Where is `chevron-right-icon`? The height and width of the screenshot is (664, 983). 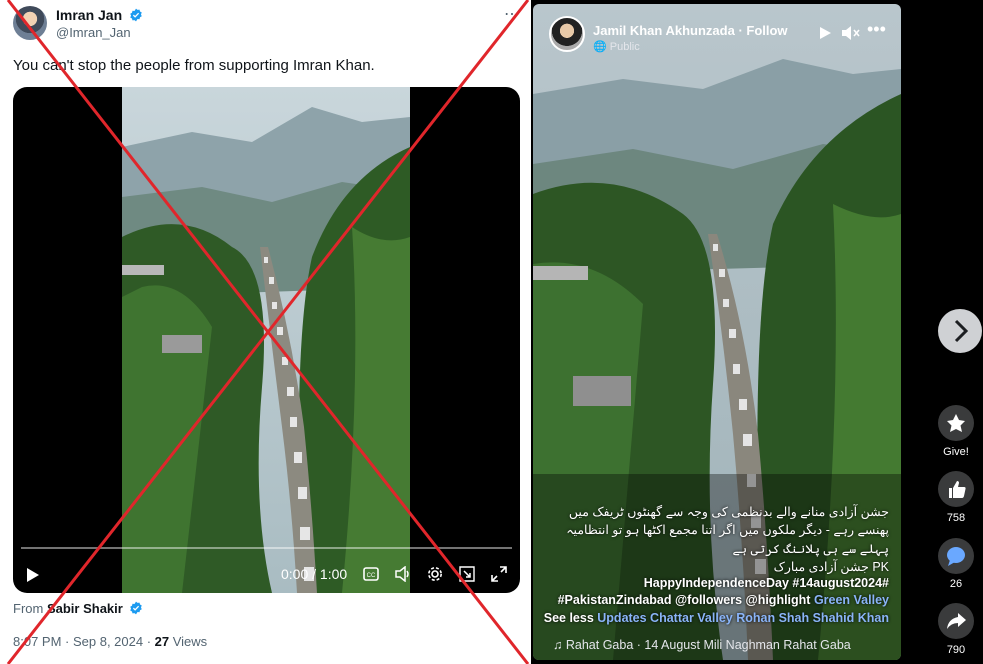 chevron-right-icon is located at coordinates (961, 331).